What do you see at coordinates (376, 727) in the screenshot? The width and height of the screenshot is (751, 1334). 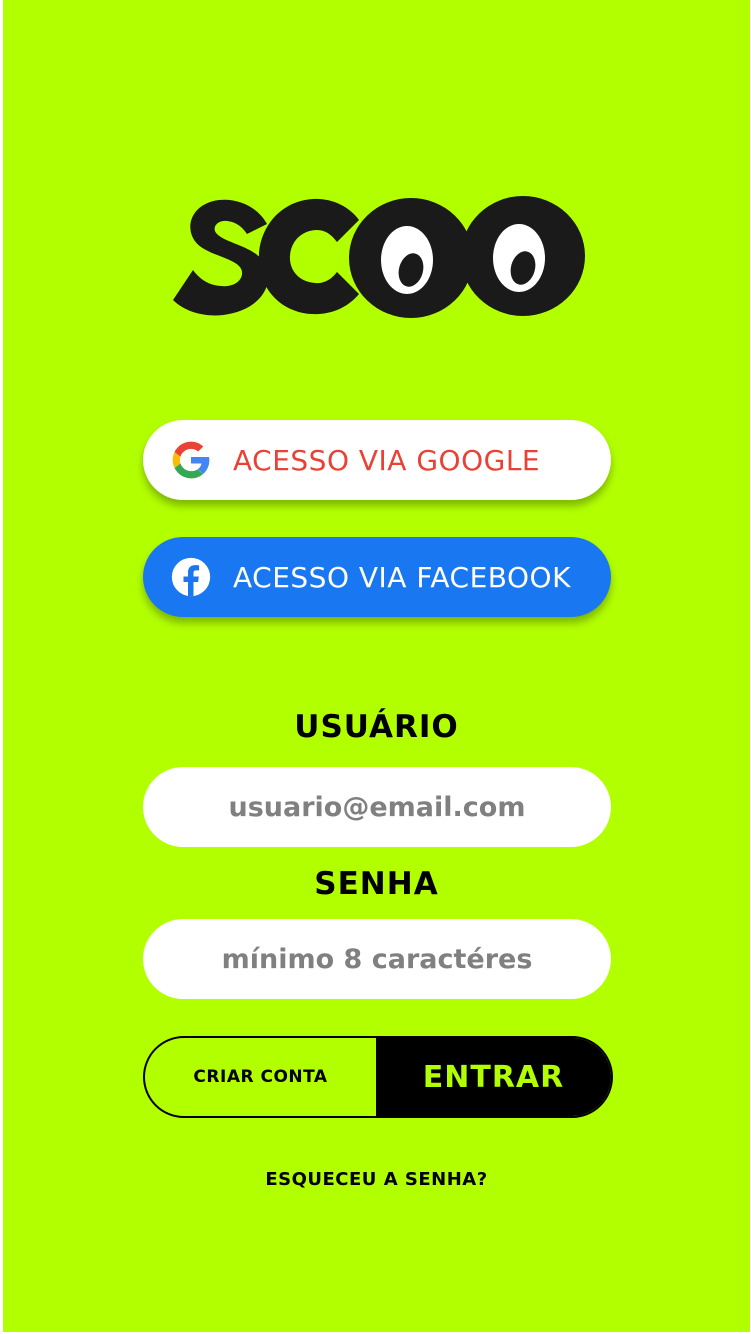 I see `user-field-label: USUÁRIO` at bounding box center [376, 727].